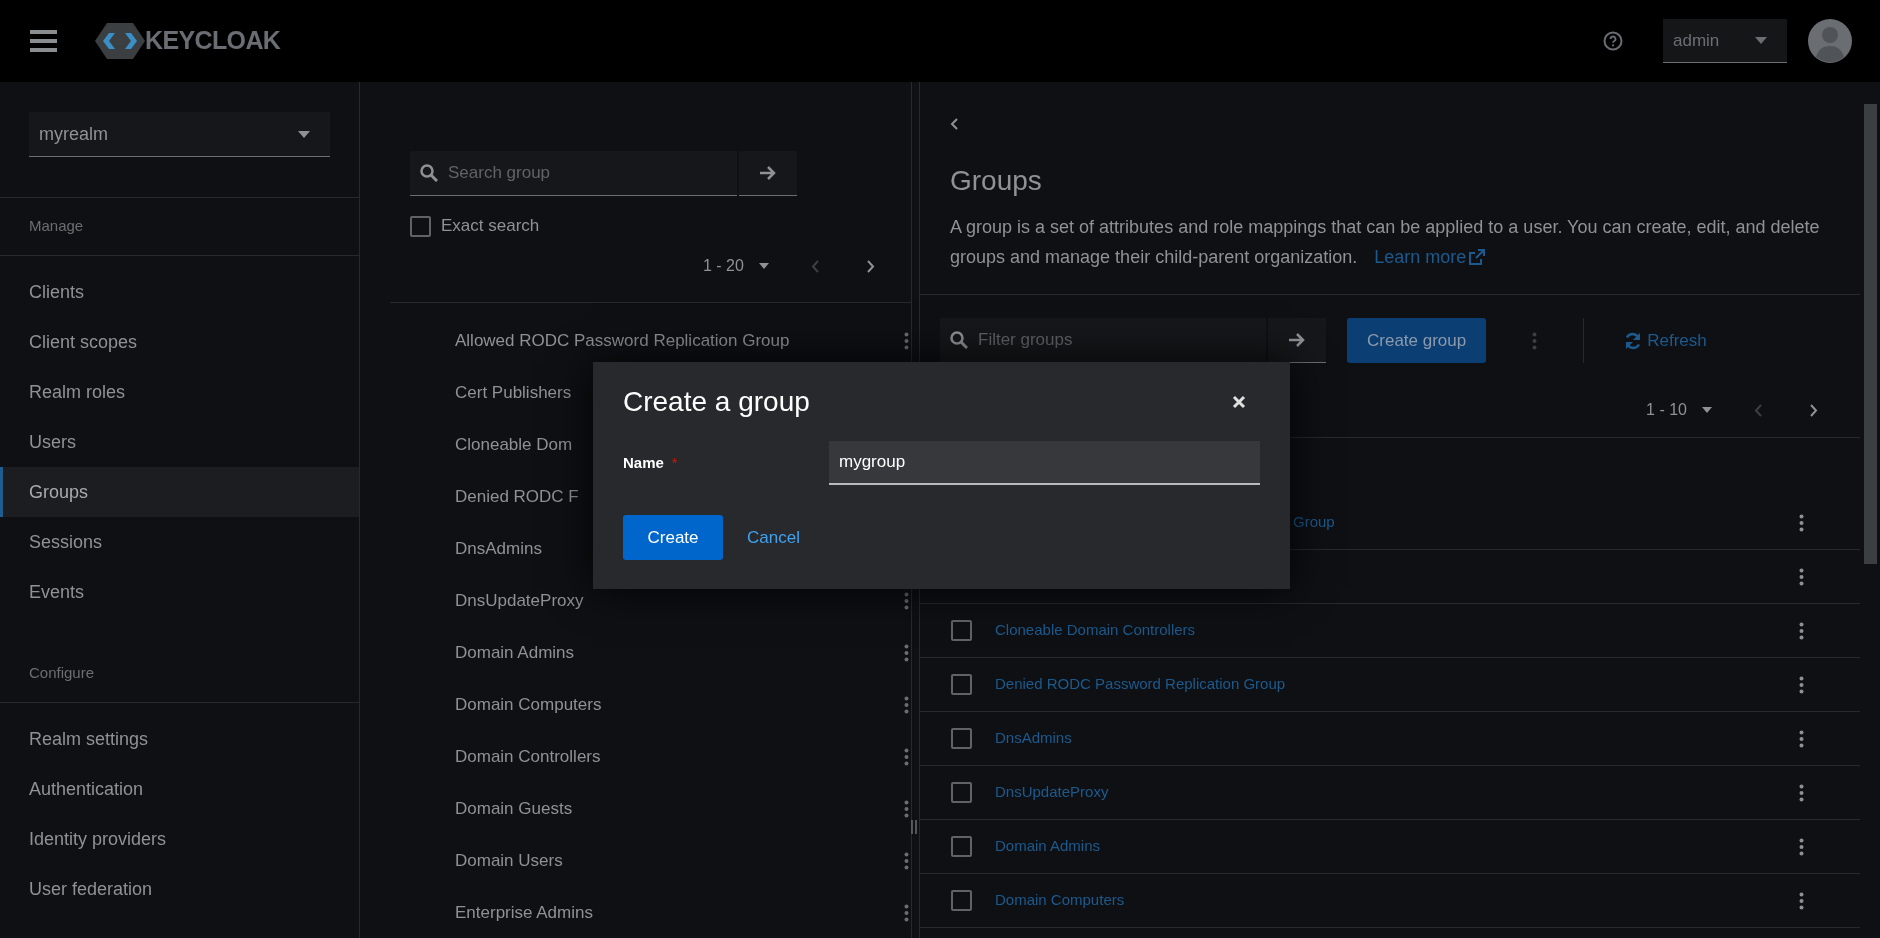 Image resolution: width=1880 pixels, height=938 pixels. What do you see at coordinates (515, 653) in the screenshot?
I see `group-tree-item: Domain Admins` at bounding box center [515, 653].